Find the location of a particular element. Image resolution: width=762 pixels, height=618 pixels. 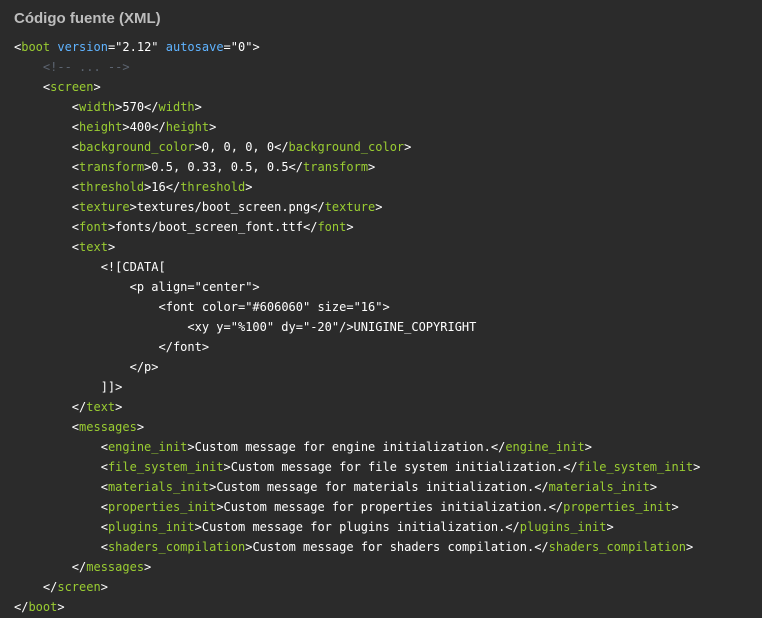

code-line: <!-- ... --> is located at coordinates (388, 67).